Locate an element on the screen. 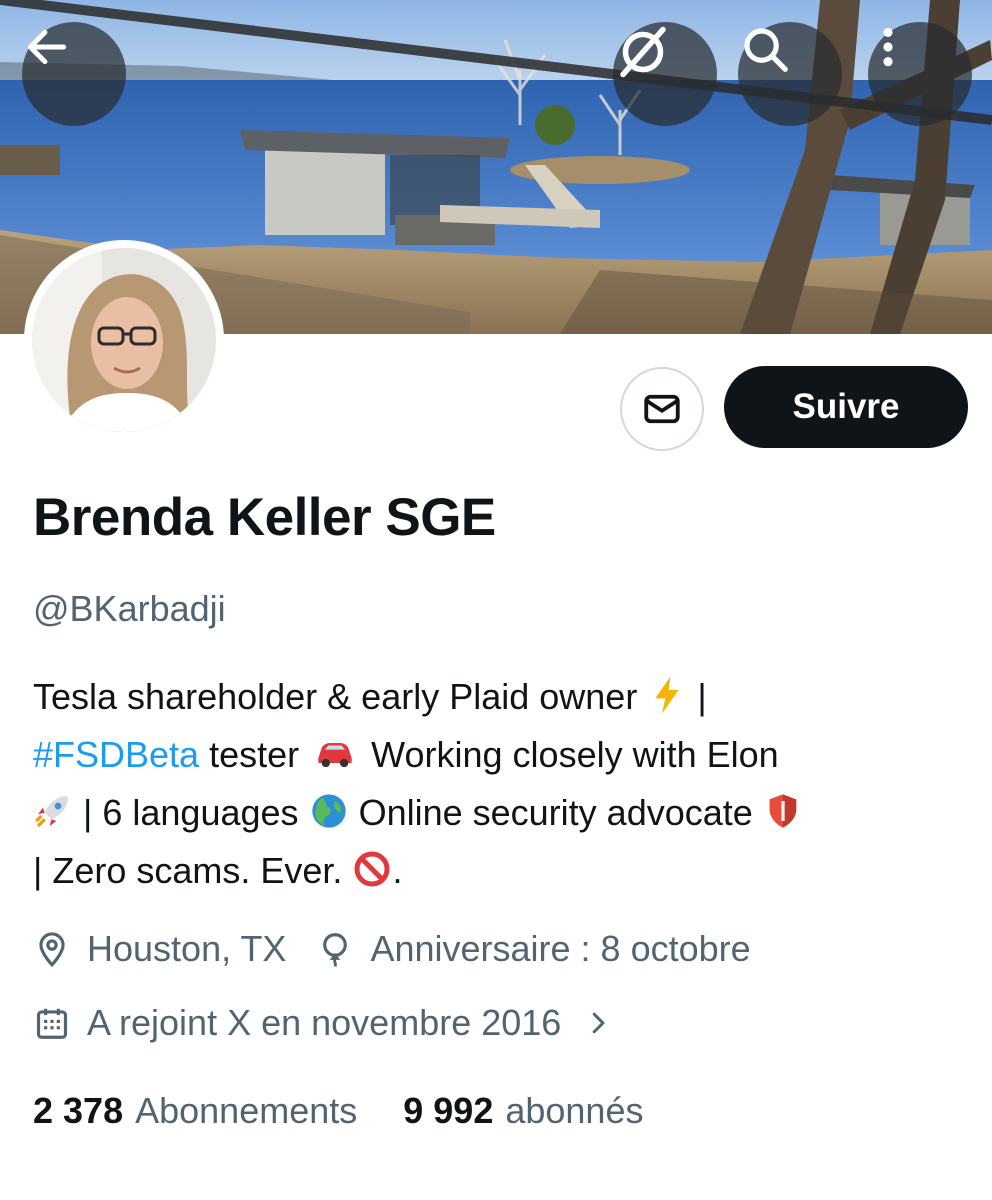  location-pin-icon is located at coordinates (52, 950).